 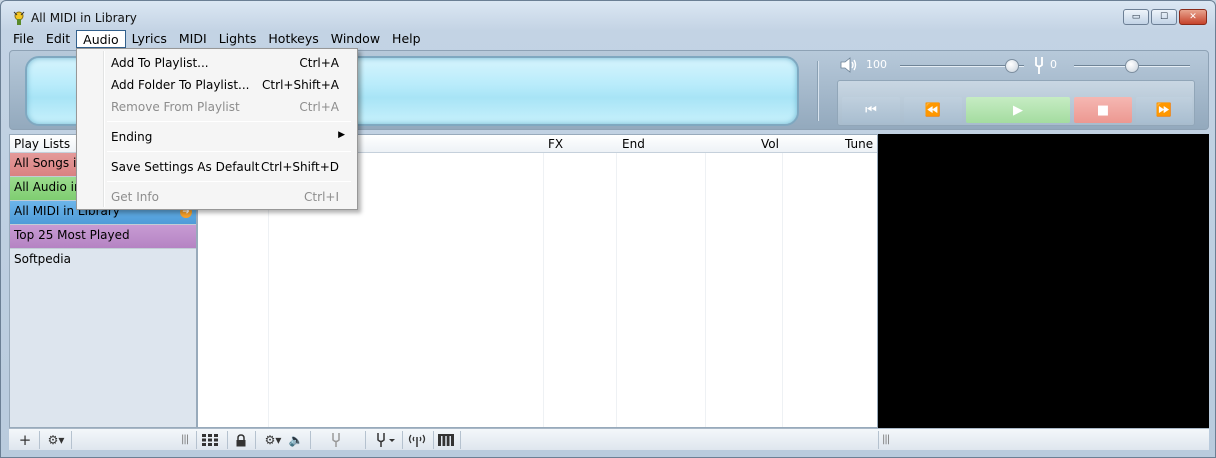 What do you see at coordinates (1053, 64) in the screenshot?
I see `tune-value: 0` at bounding box center [1053, 64].